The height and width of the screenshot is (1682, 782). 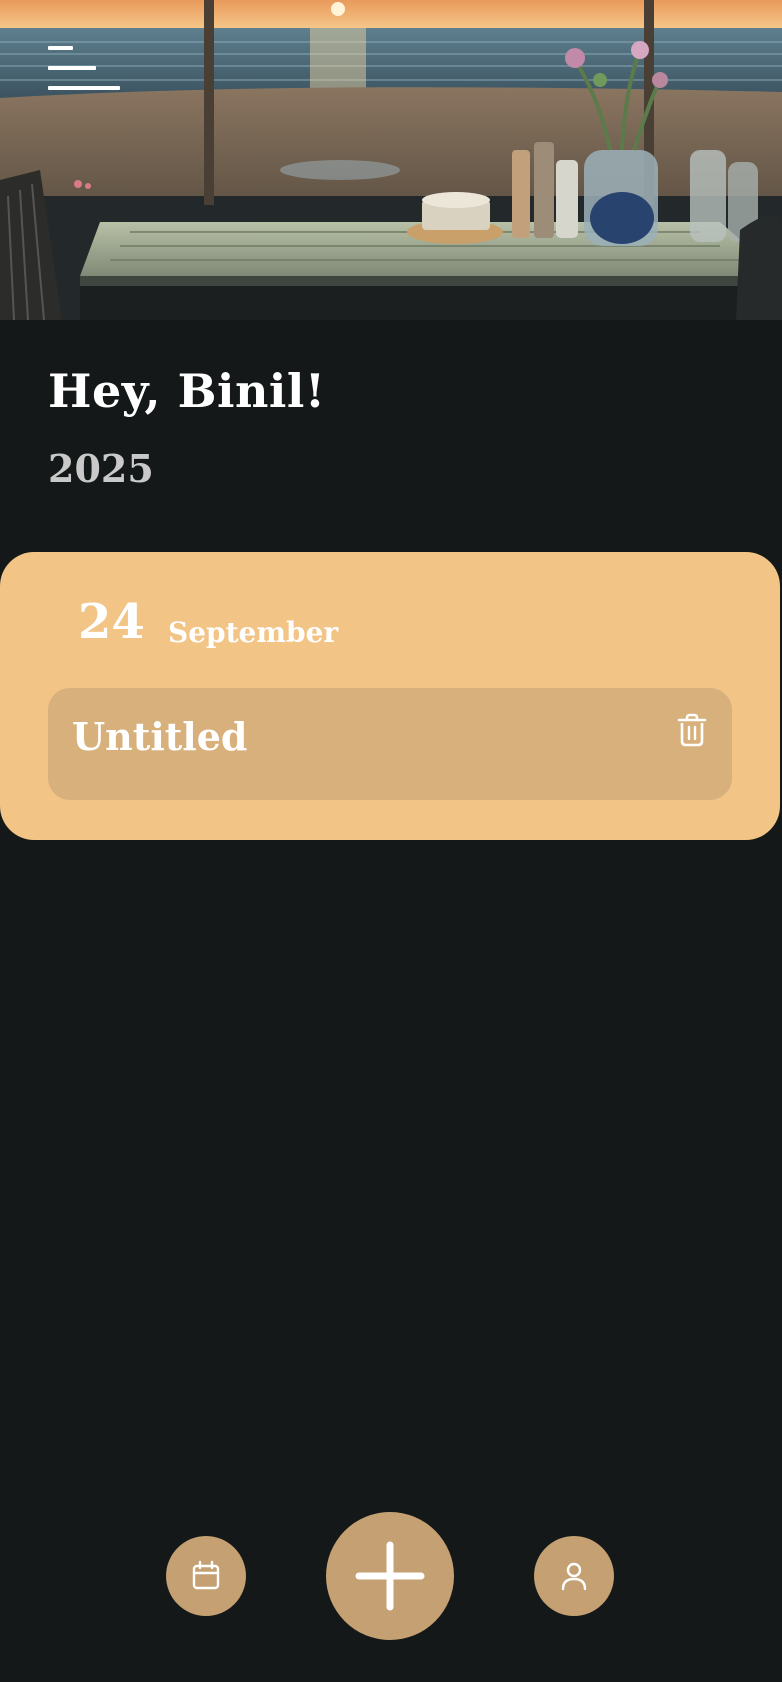 I want to click on profile-button, so click(x=574, y=1576).